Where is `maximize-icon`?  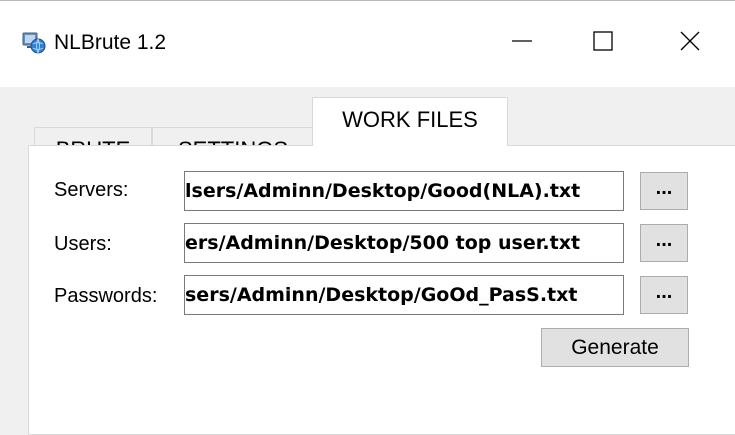 maximize-icon is located at coordinates (603, 43).